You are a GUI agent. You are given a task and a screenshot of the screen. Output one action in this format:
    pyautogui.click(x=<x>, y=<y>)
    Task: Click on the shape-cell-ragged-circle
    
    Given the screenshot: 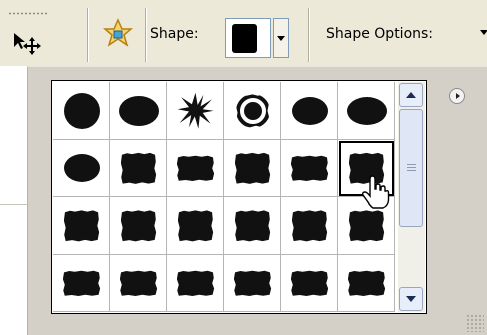 What is the action you would take?
    pyautogui.click(x=81, y=111)
    